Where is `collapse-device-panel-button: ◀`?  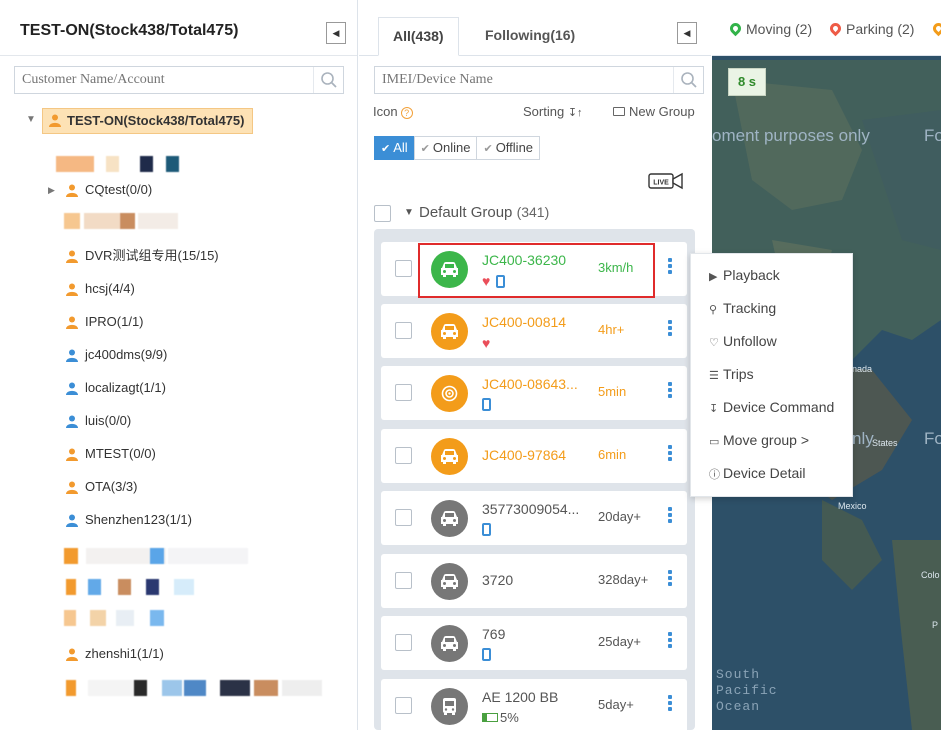 collapse-device-panel-button: ◀ is located at coordinates (687, 33).